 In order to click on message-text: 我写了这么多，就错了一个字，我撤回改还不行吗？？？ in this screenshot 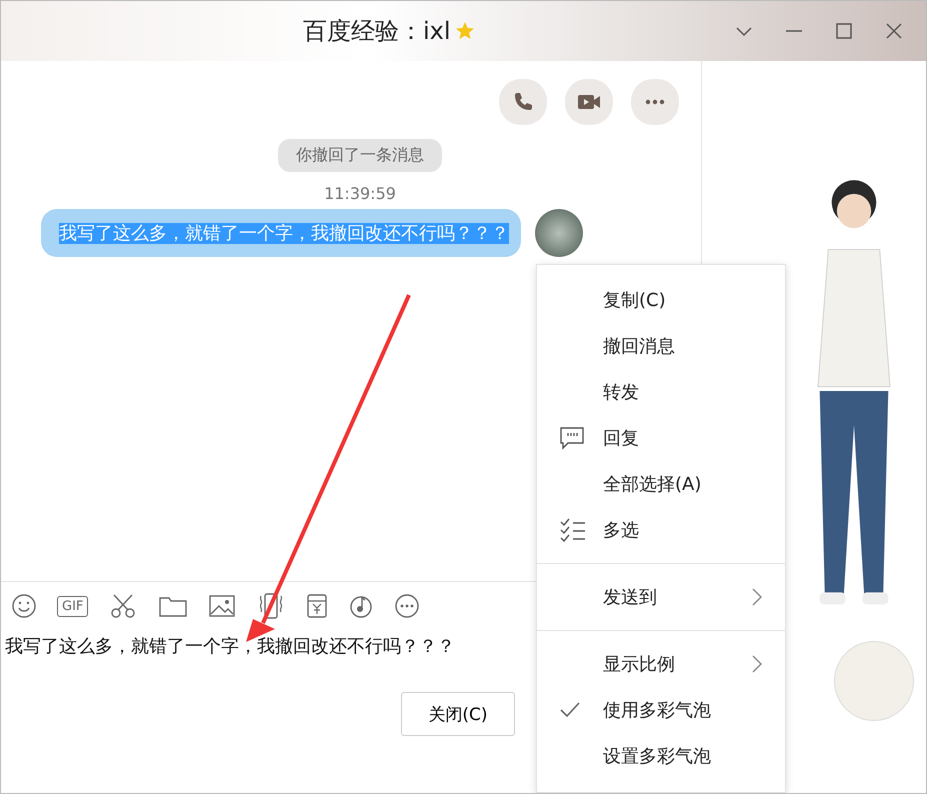, I will do `click(284, 233)`.